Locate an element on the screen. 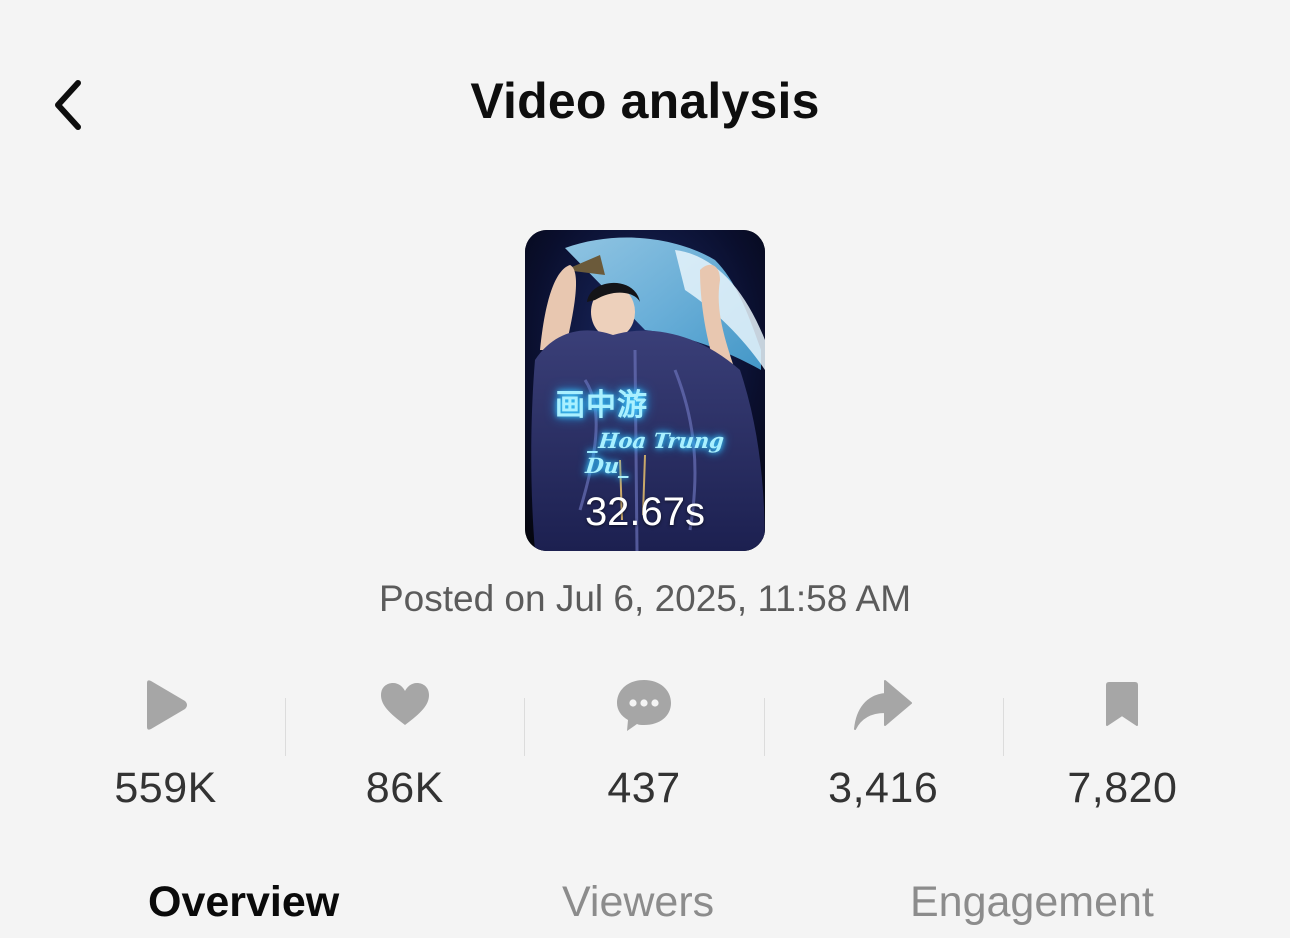 This screenshot has width=1290, height=938. bookmark-icon is located at coordinates (1122, 704).